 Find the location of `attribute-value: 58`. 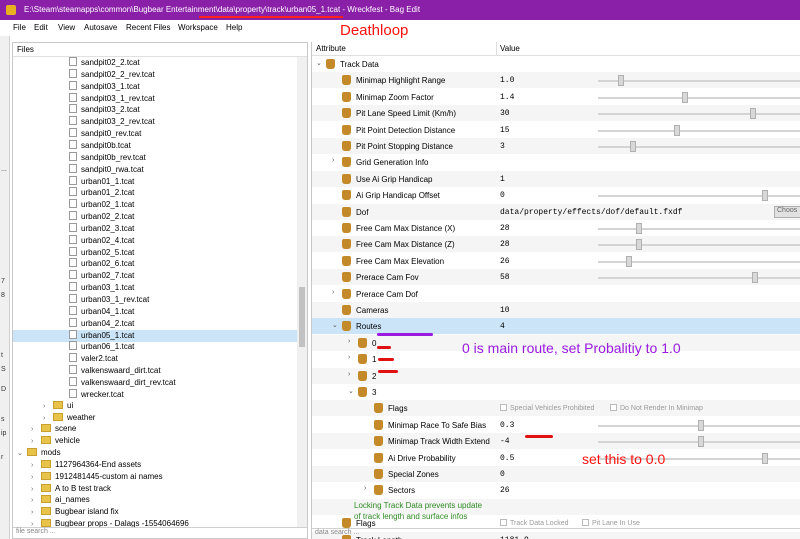

attribute-value: 58 is located at coordinates (505, 277).